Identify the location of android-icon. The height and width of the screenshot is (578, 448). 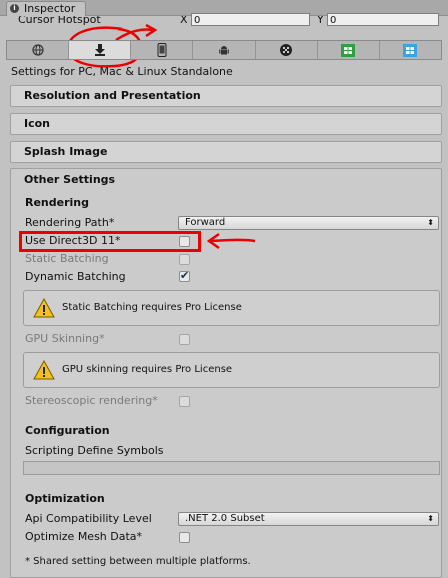
(224, 50).